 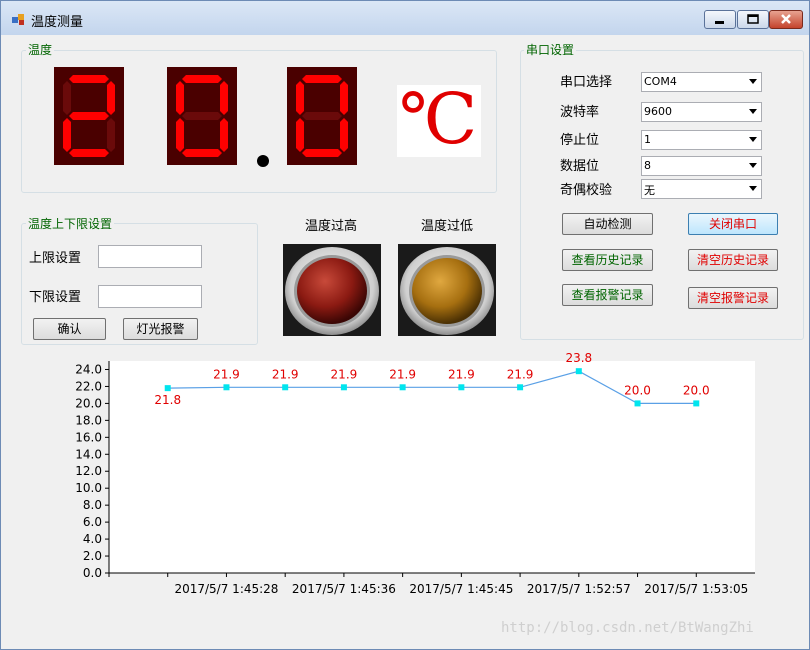 What do you see at coordinates (432, 387) in the screenshot?
I see `series-line` at bounding box center [432, 387].